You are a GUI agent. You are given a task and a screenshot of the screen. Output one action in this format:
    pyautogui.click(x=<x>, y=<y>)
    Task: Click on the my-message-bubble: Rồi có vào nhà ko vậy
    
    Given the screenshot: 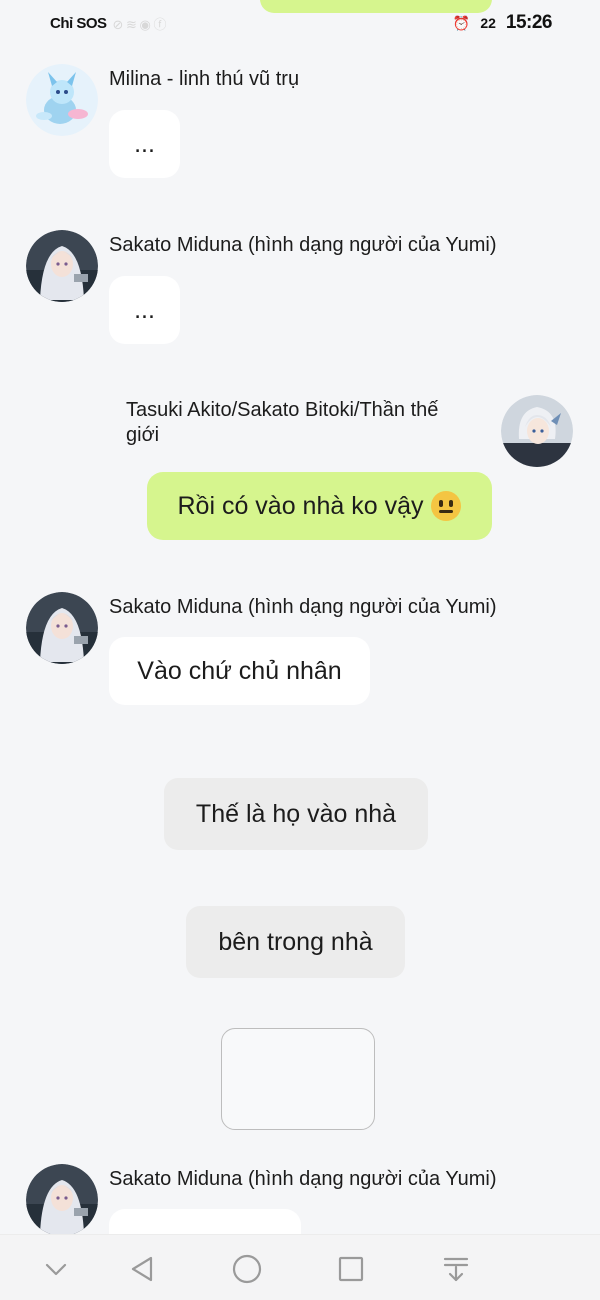 What is the action you would take?
    pyautogui.click(x=319, y=506)
    